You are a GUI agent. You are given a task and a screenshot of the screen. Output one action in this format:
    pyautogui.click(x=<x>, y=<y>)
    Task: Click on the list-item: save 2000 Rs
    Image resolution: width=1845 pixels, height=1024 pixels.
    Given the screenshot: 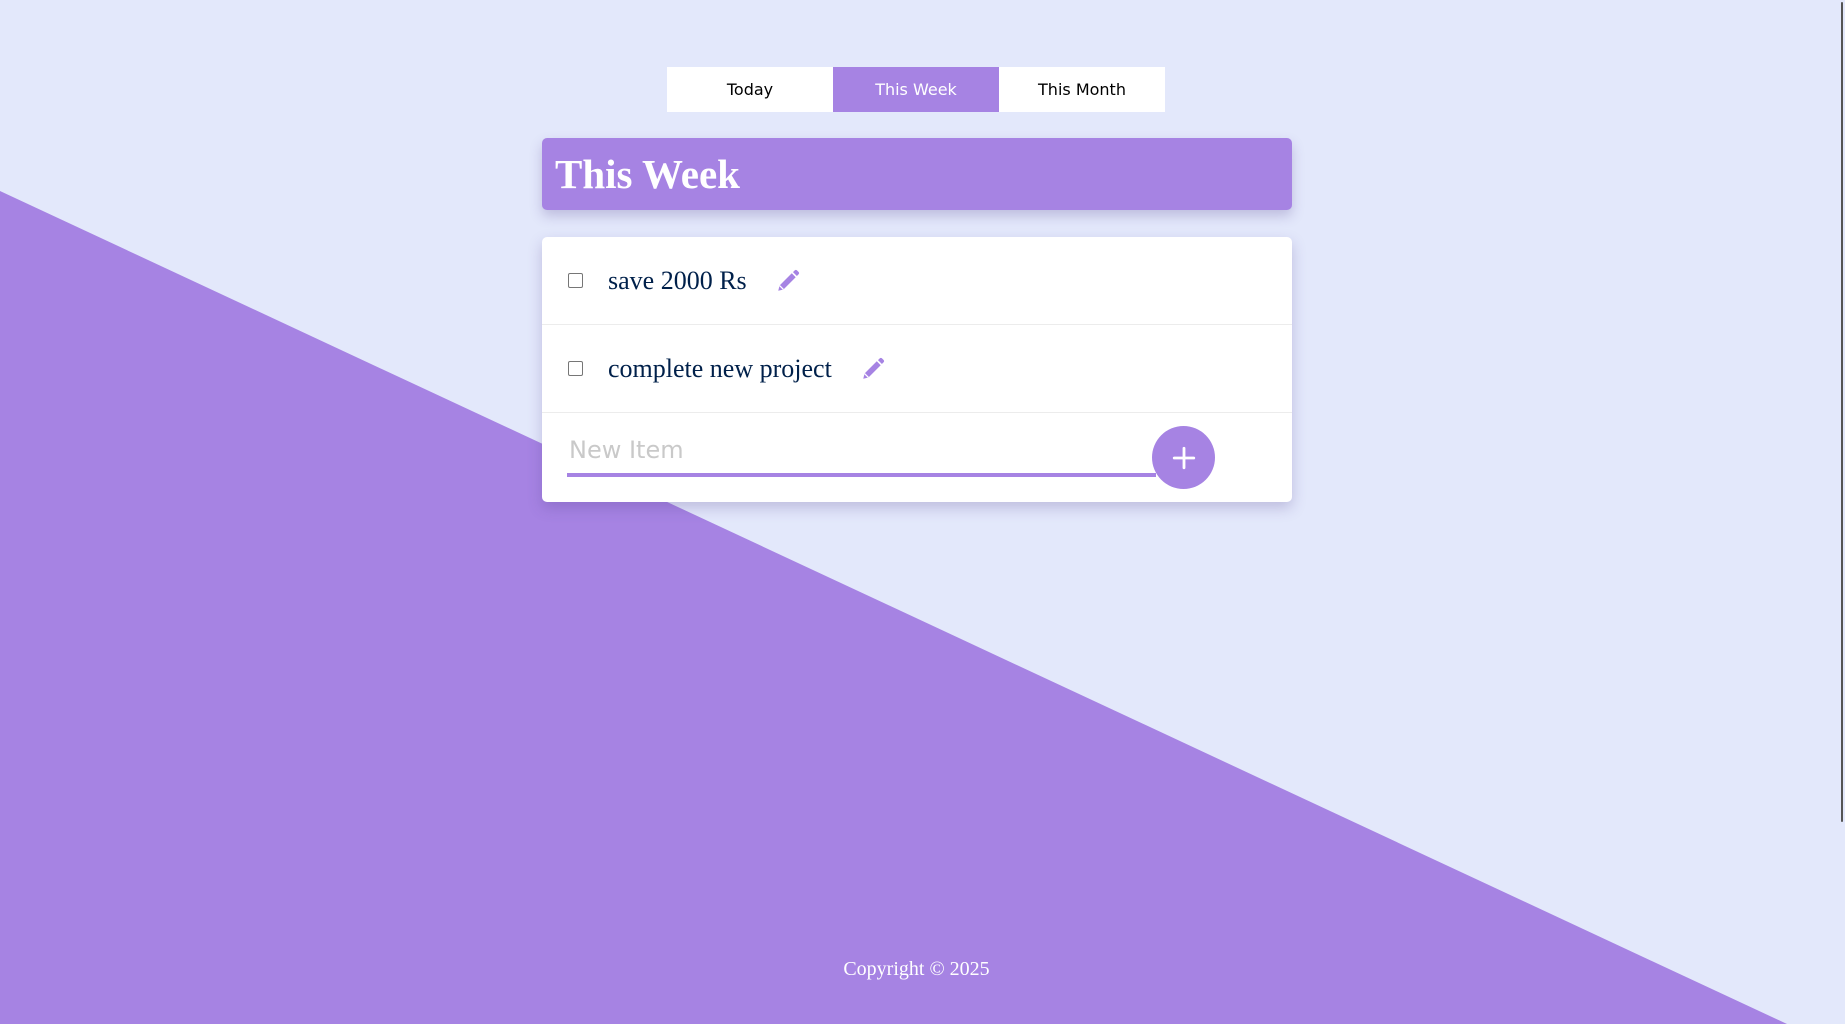 What is the action you would take?
    pyautogui.click(x=917, y=281)
    